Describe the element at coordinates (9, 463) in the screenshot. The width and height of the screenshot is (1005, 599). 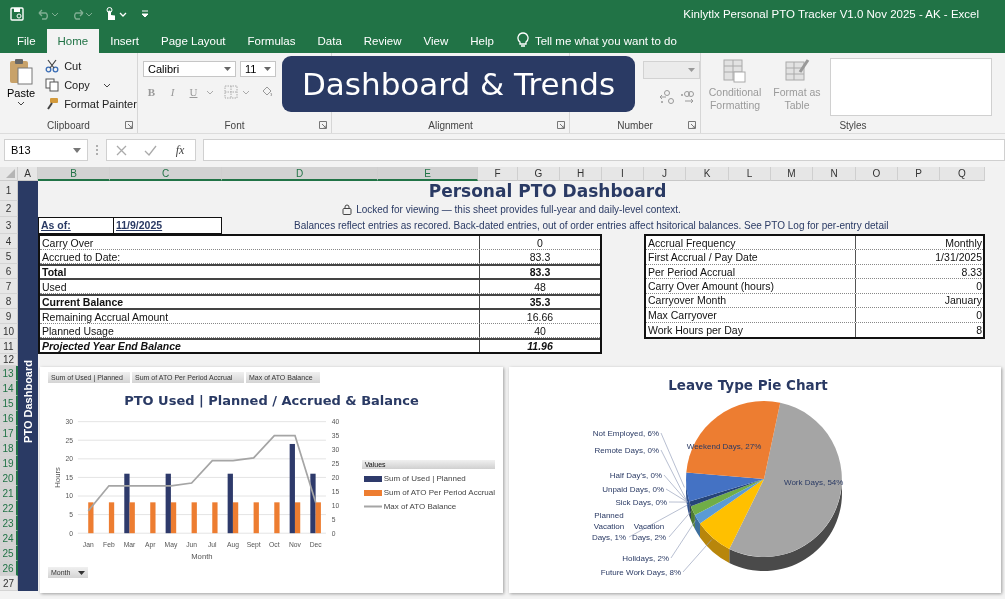
I see `row-header: 19` at that location.